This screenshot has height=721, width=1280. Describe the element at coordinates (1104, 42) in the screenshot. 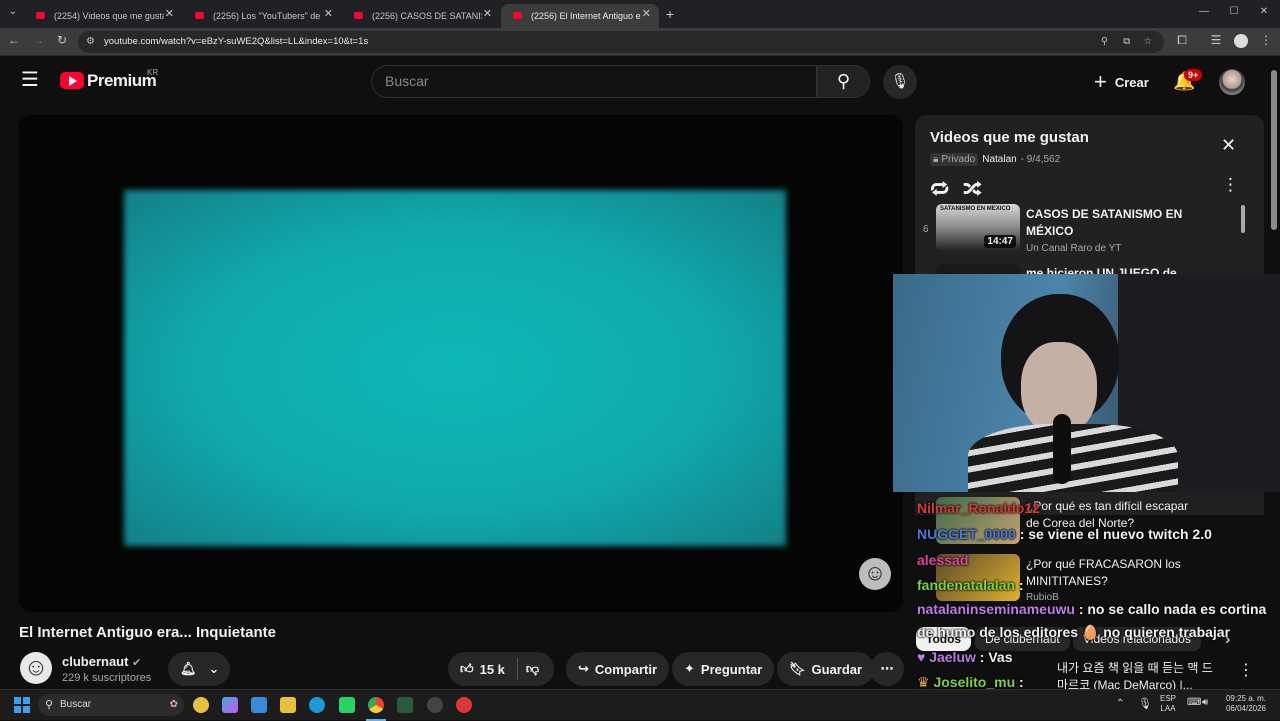

I see `zoom-icon: ⚲` at that location.